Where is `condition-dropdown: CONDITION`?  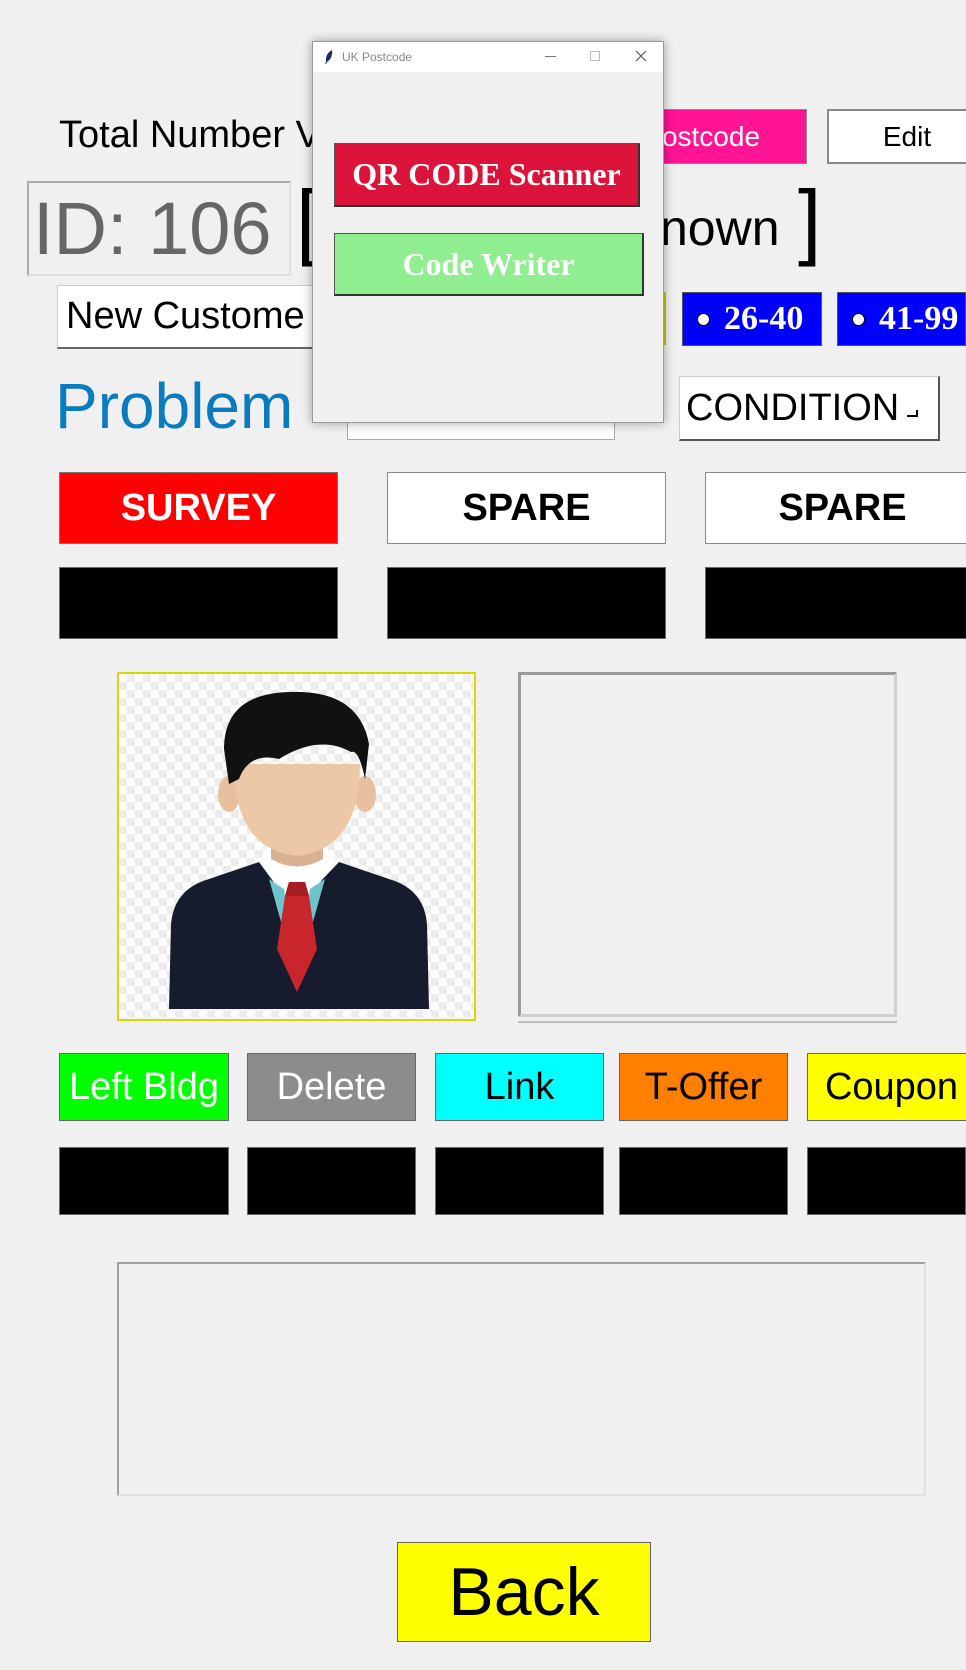 condition-dropdown: CONDITION is located at coordinates (809, 408).